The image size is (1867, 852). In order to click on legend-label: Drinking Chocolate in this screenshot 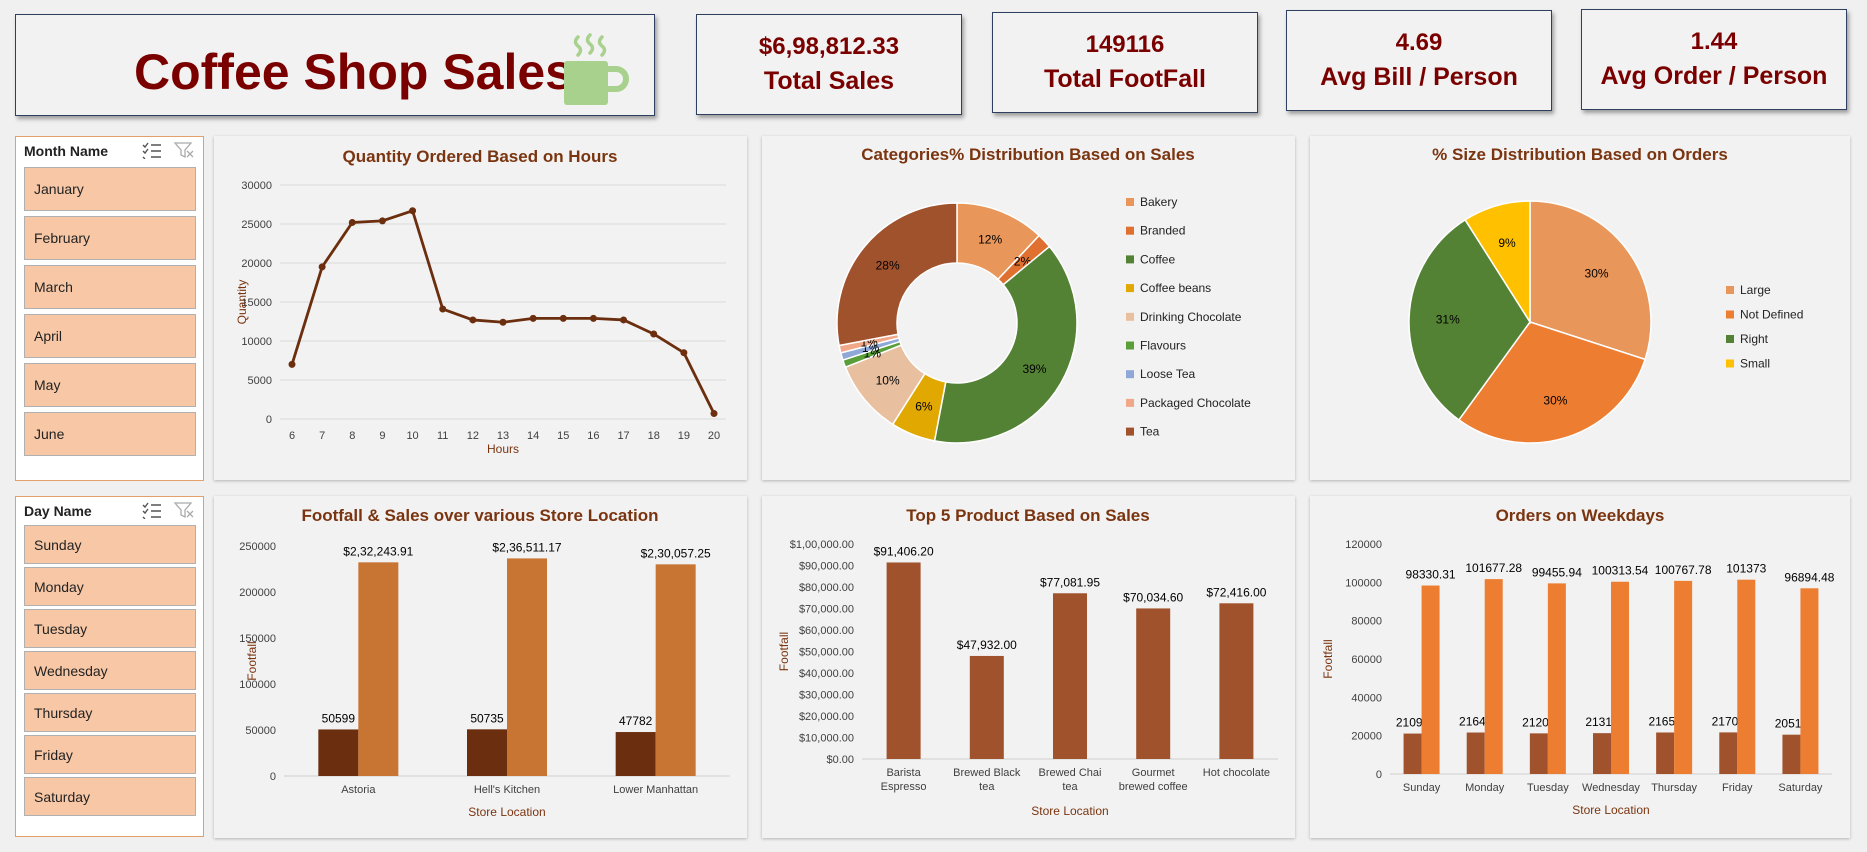, I will do `click(1191, 317)`.